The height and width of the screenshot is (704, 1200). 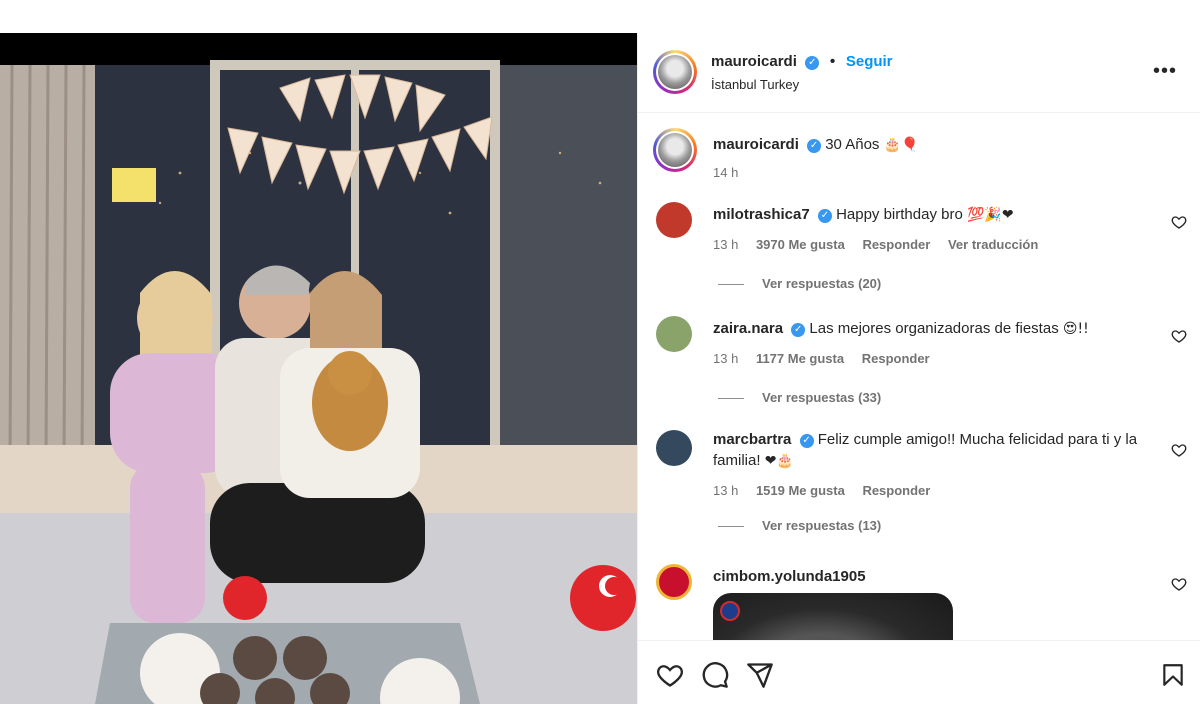 What do you see at coordinates (779, 461) in the screenshot?
I see `comment-emoji: ❤🎂` at bounding box center [779, 461].